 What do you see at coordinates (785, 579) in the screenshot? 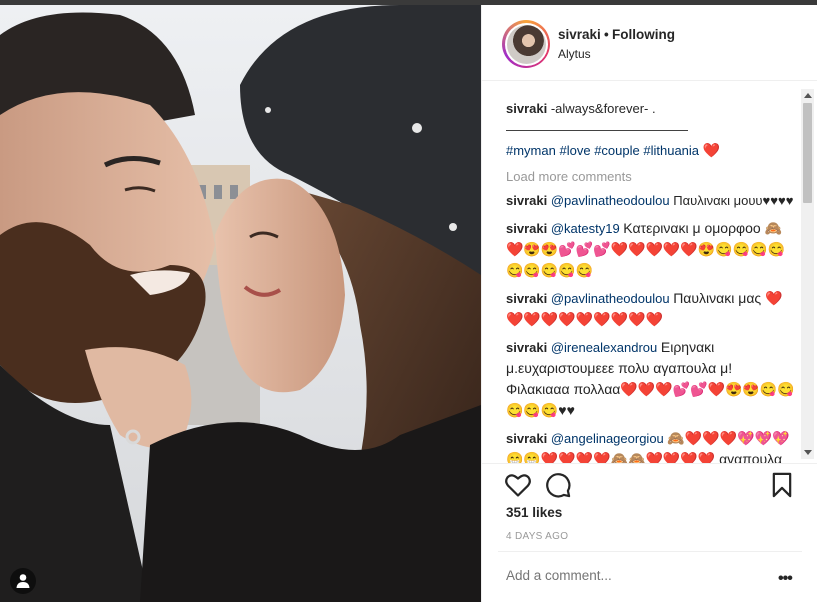
I see `more-options-icon: •••` at bounding box center [785, 579].